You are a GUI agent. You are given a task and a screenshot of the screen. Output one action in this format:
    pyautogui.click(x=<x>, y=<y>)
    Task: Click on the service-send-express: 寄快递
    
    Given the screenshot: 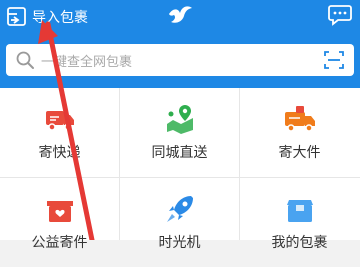 What is the action you would take?
    pyautogui.click(x=59, y=132)
    